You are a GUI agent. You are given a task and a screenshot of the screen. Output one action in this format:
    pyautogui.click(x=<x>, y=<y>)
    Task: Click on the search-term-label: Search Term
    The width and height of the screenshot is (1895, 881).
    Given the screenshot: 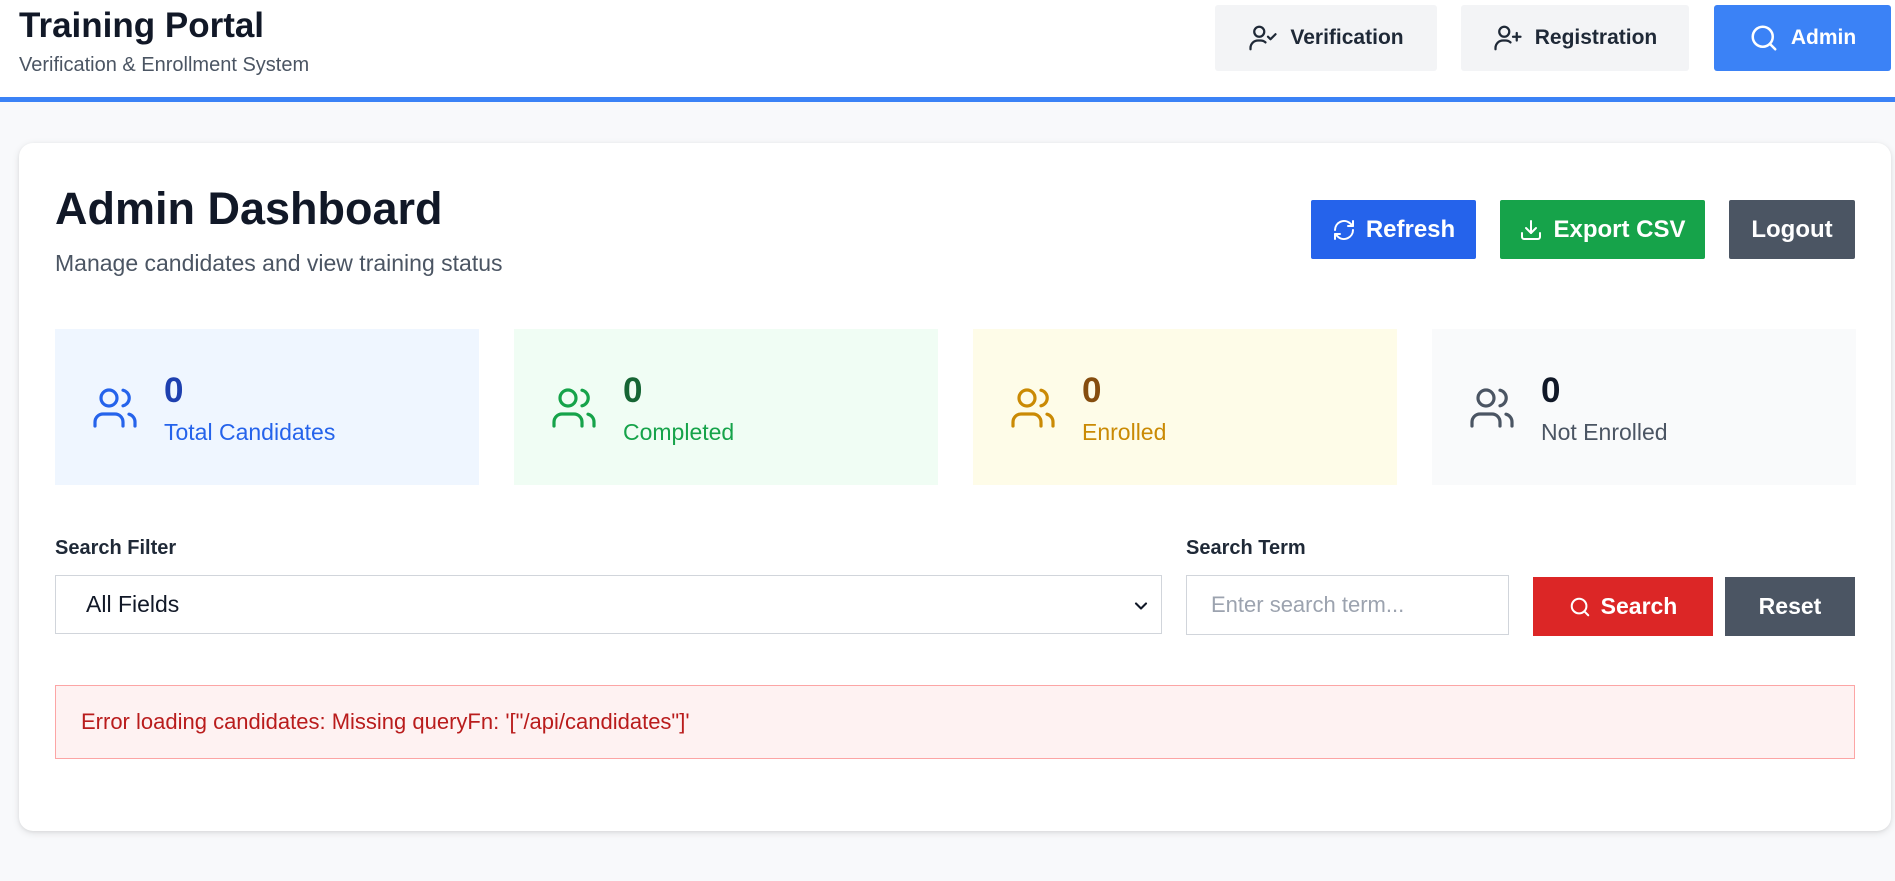 What is the action you would take?
    pyautogui.click(x=1246, y=548)
    